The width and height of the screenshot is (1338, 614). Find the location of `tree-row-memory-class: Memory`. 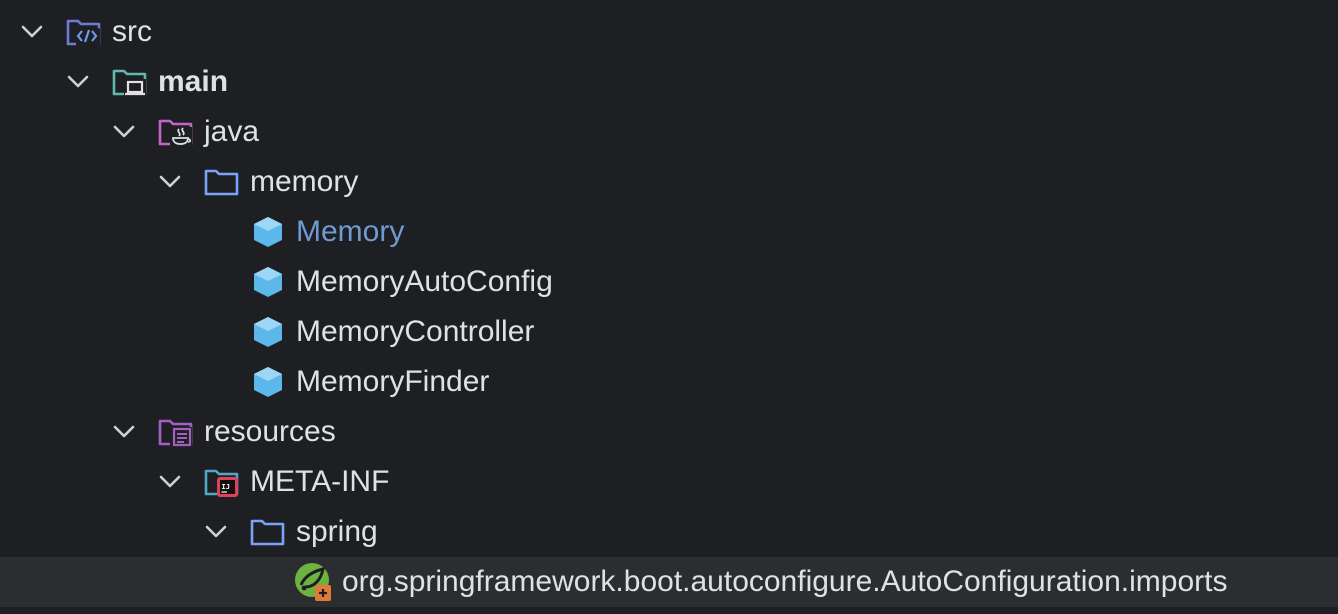

tree-row-memory-class: Memory is located at coordinates (669, 232).